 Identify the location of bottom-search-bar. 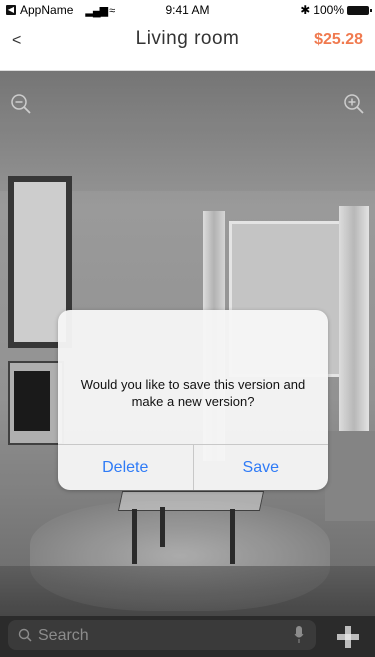
(187, 636).